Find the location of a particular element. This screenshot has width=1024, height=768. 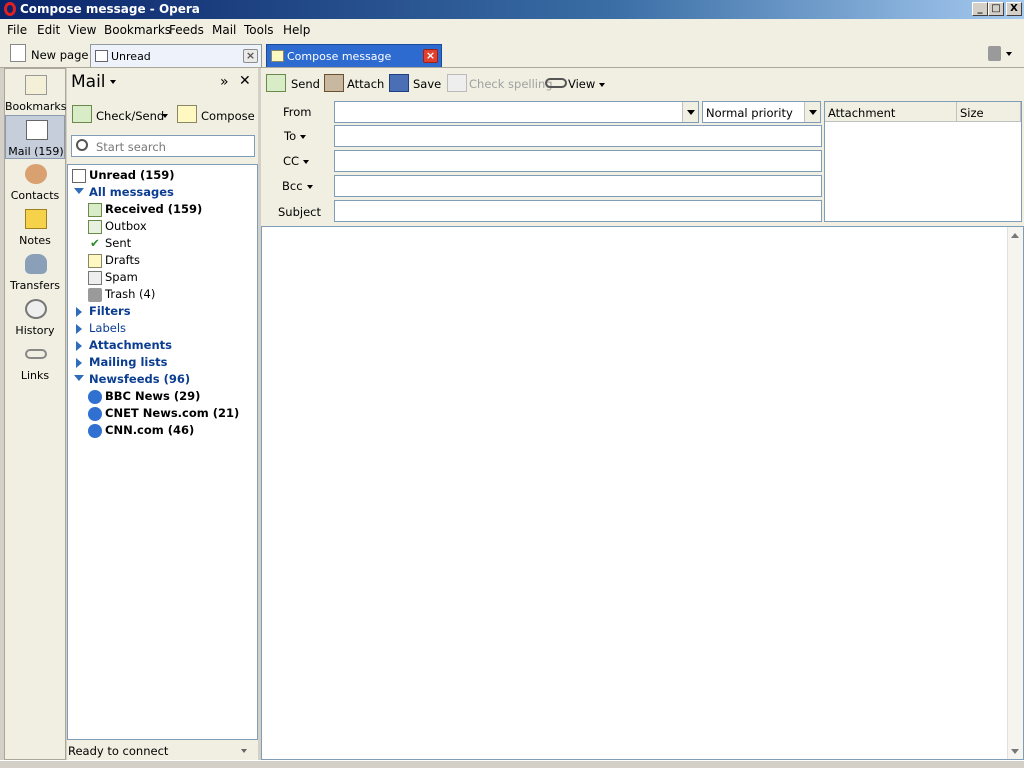

spam-icon is located at coordinates (95, 278).